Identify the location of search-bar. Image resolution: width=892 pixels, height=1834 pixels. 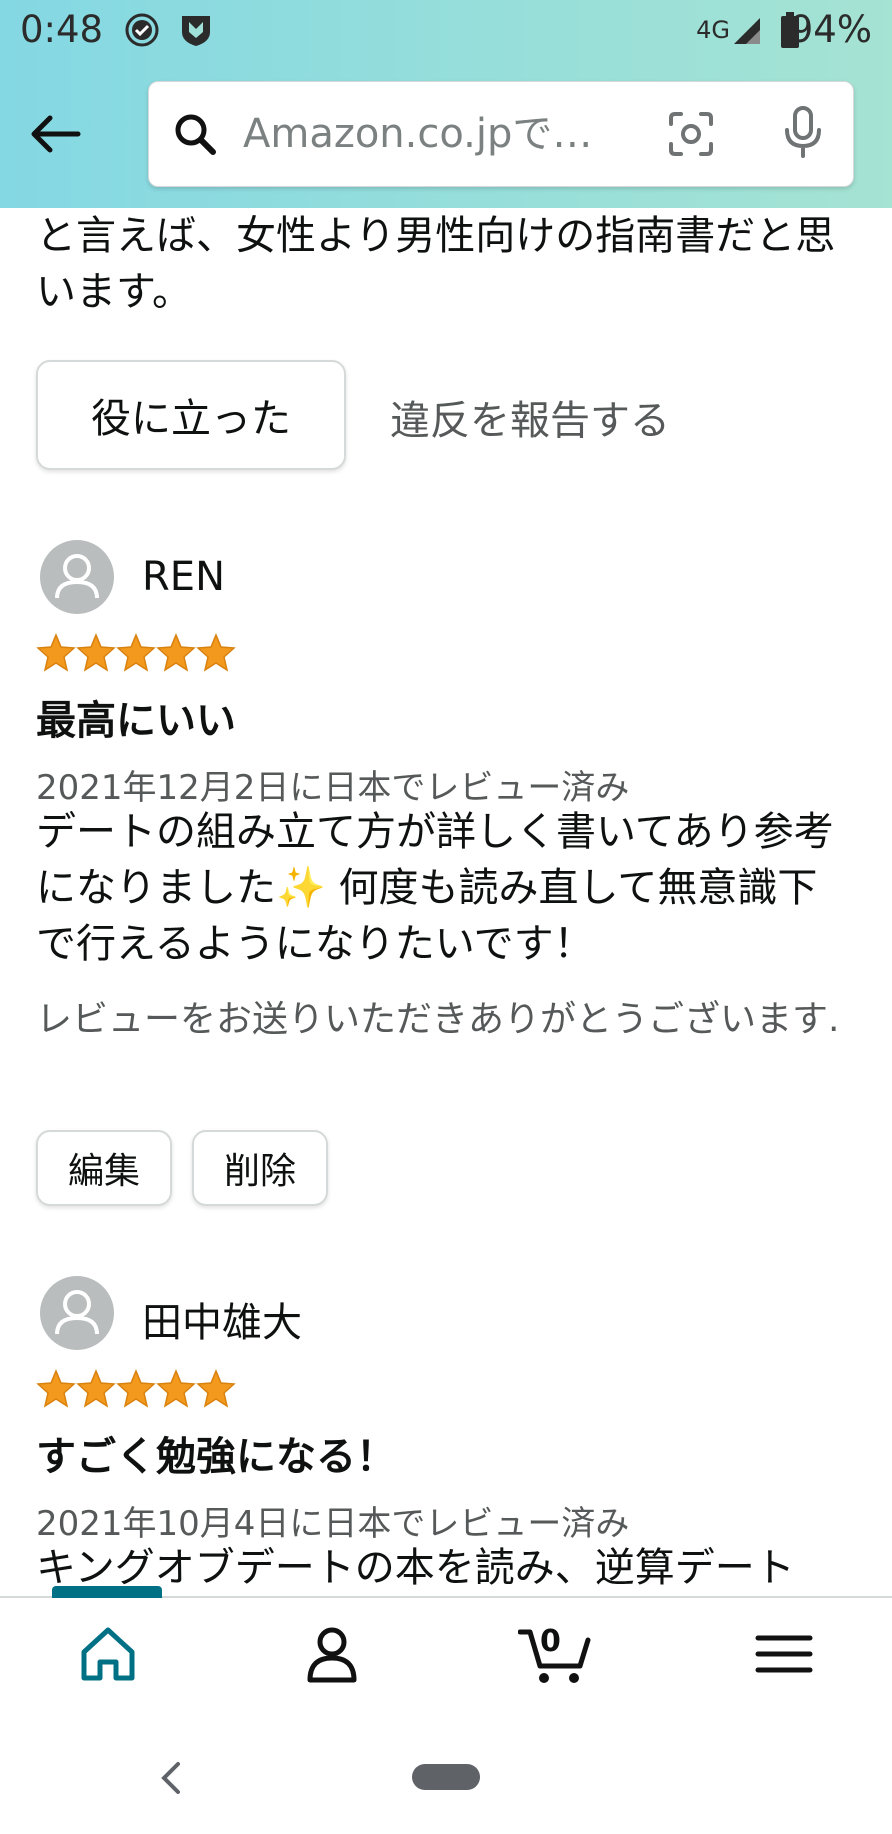
(501, 134).